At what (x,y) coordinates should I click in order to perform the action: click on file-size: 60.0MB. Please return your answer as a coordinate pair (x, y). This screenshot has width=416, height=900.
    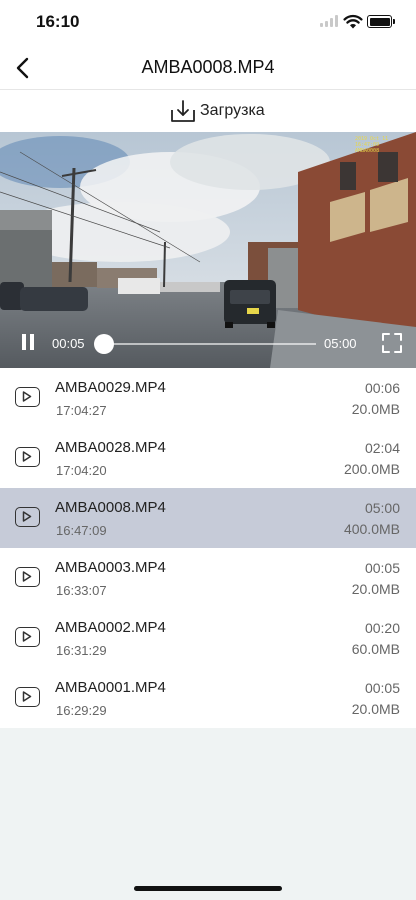
    Looking at the image, I should click on (375, 649).